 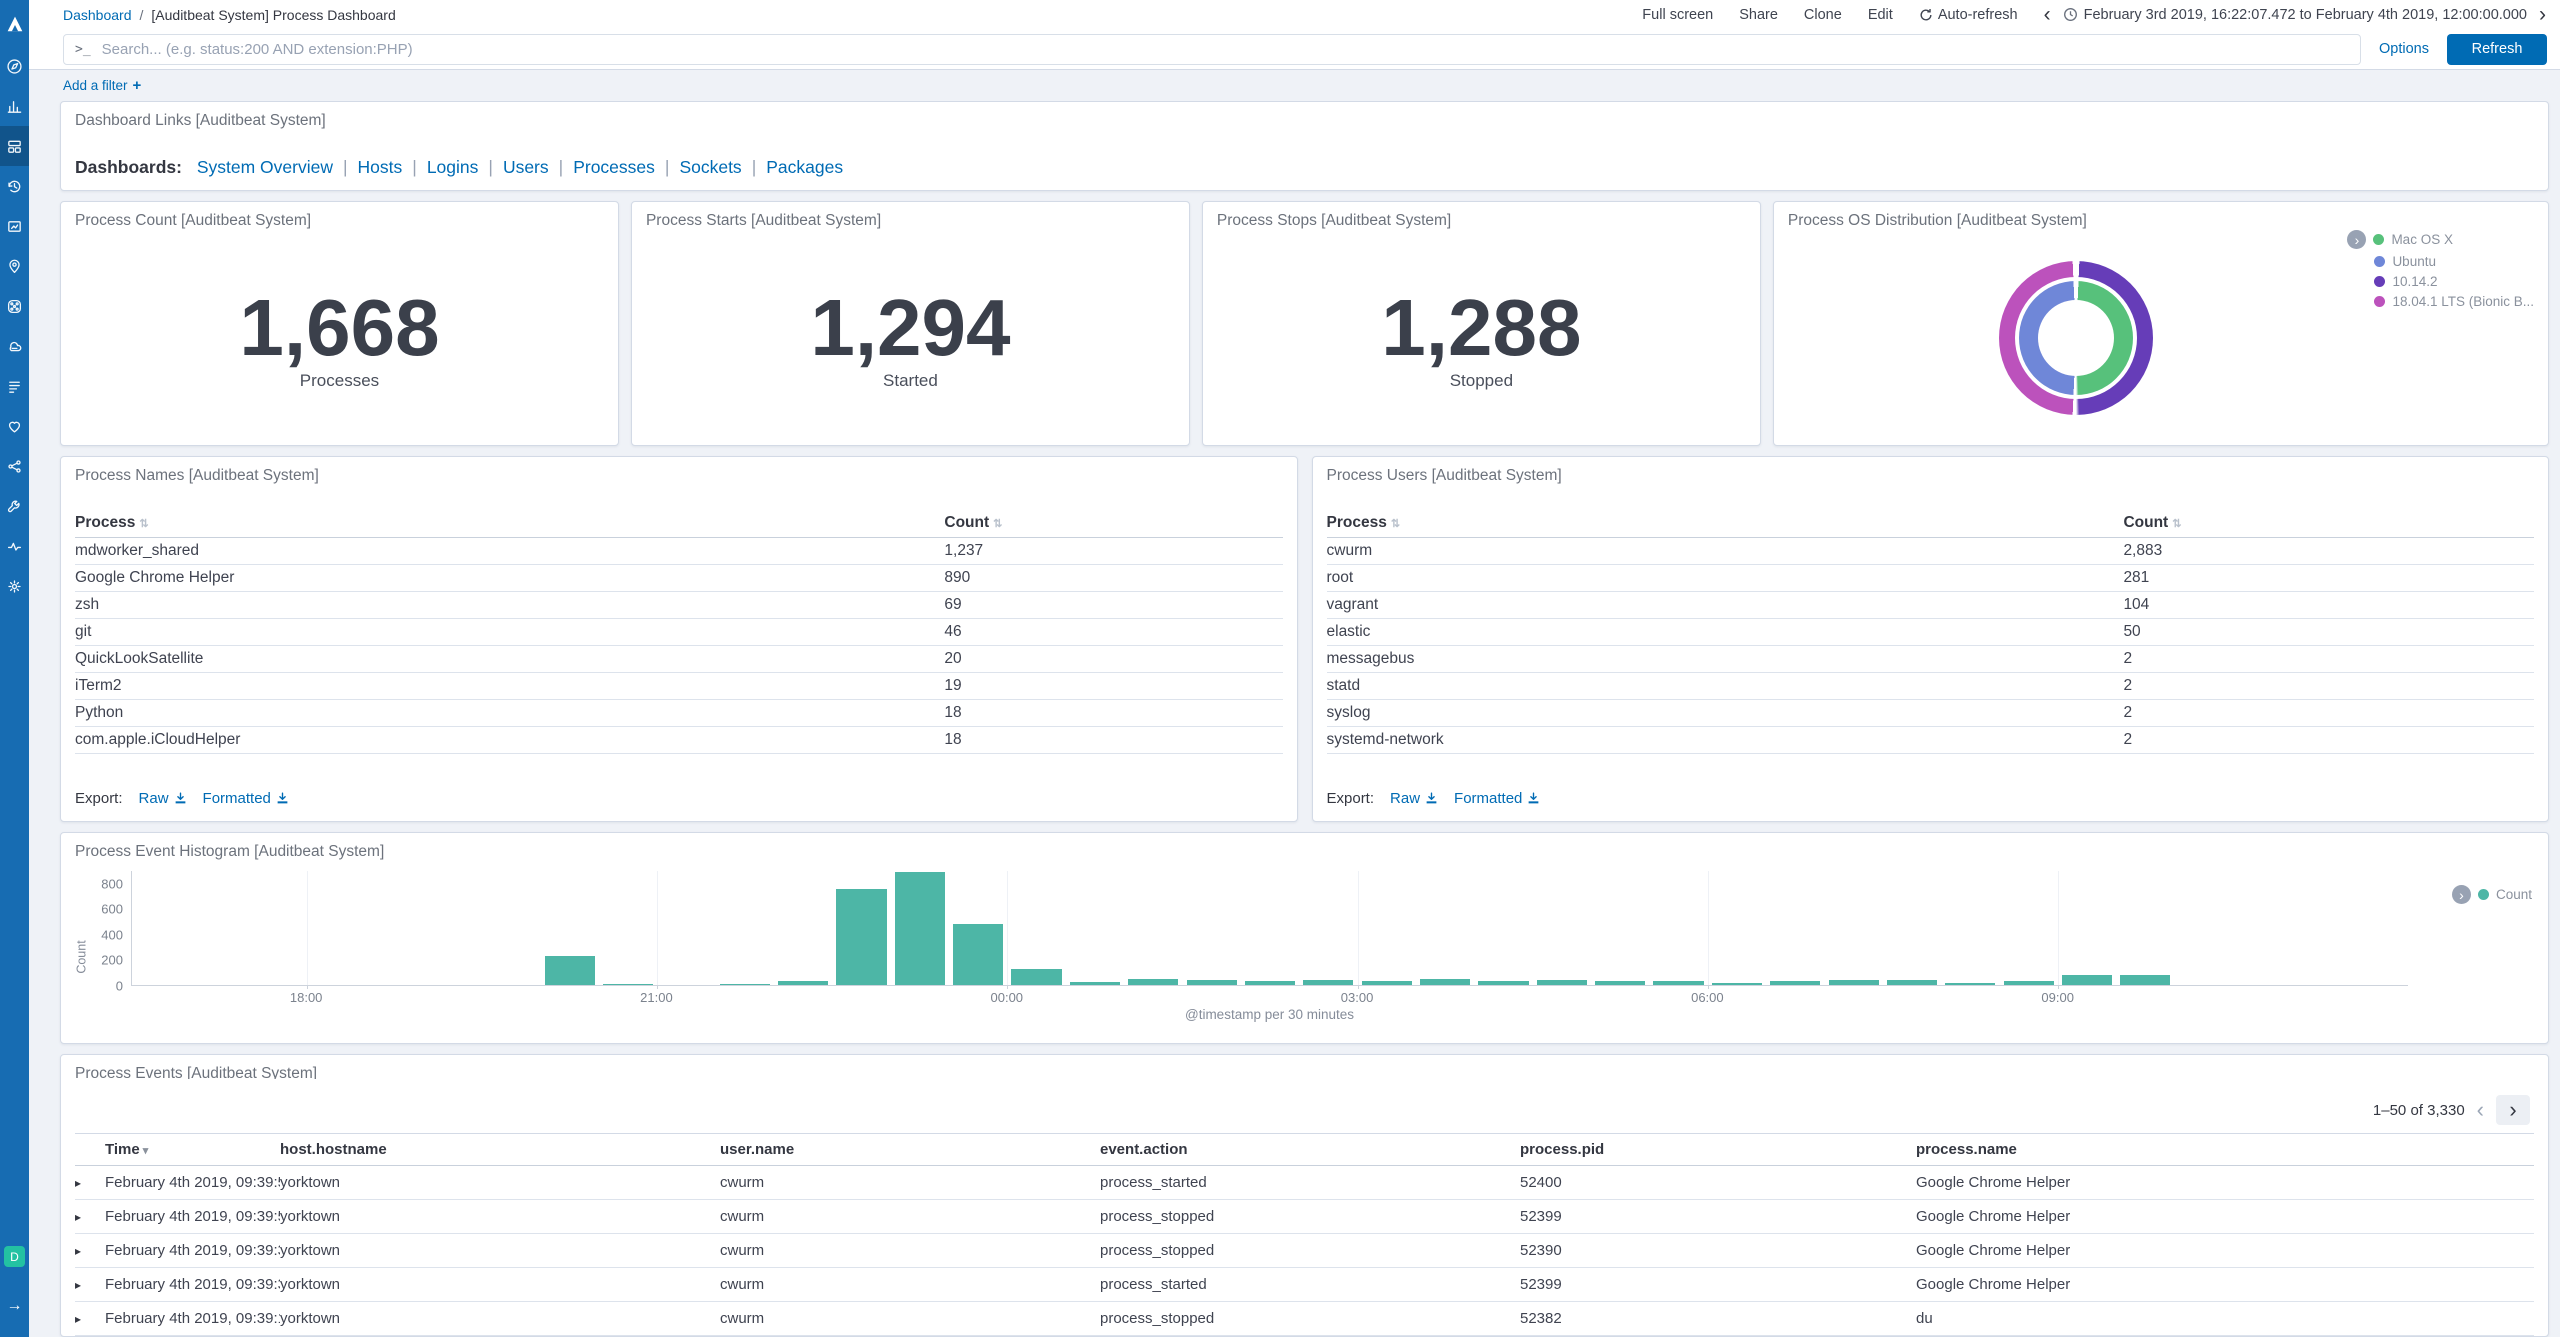 What do you see at coordinates (526, 167) in the screenshot?
I see `dashboard-link-users: Users` at bounding box center [526, 167].